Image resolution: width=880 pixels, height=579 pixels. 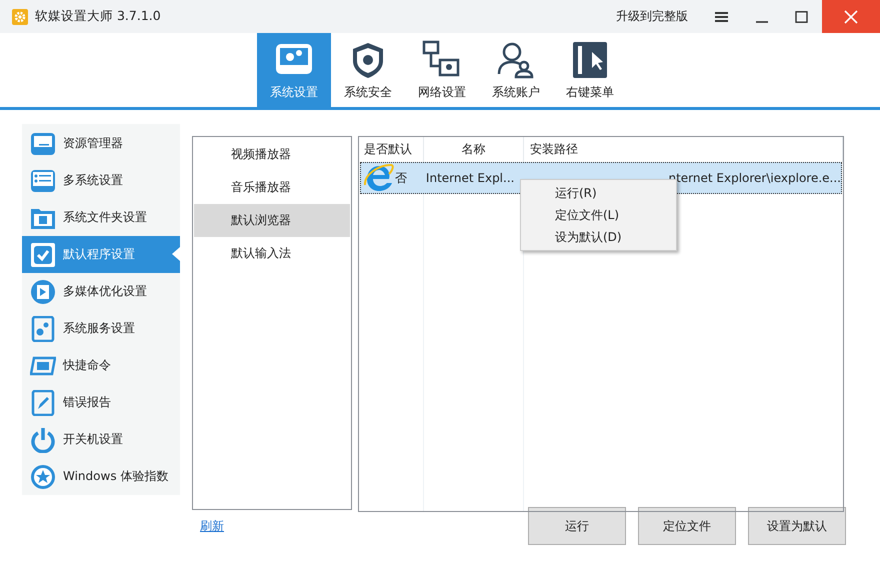 What do you see at coordinates (98, 16) in the screenshot?
I see `window-title: 软媒设置大师 3.7.1.0` at bounding box center [98, 16].